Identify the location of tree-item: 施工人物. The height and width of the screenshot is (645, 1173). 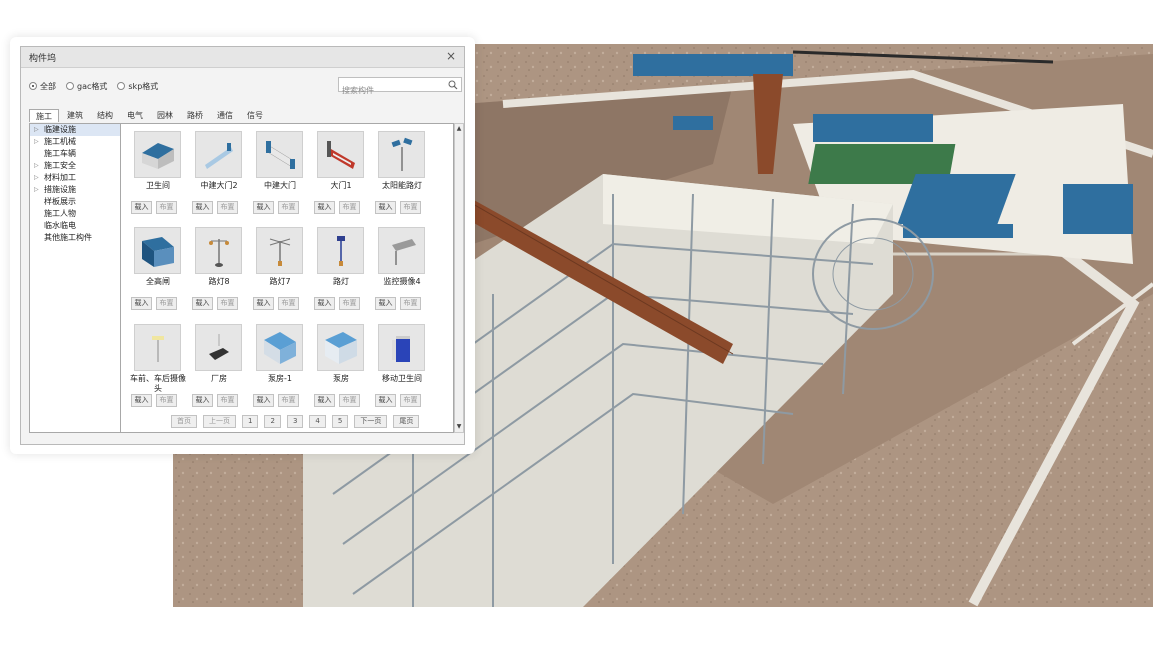
(75, 214).